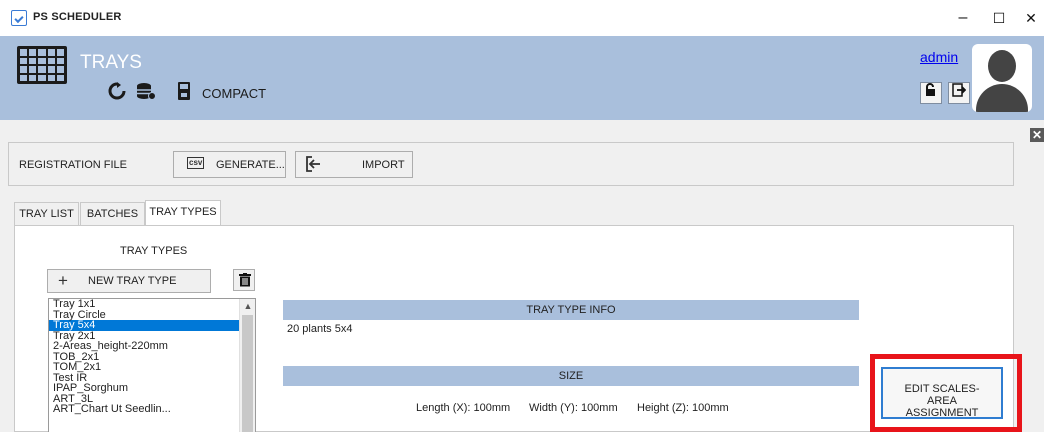 This screenshot has width=1044, height=432. What do you see at coordinates (183, 213) in the screenshot?
I see `tab-tray-types: TRAY TYPES` at bounding box center [183, 213].